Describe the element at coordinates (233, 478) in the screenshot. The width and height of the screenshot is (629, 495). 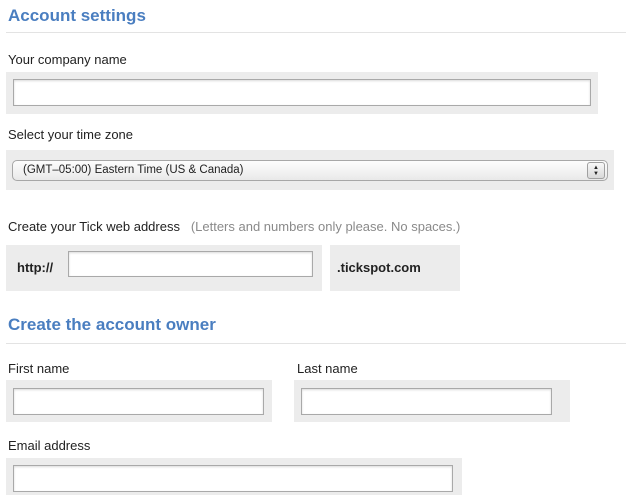
I see `email-input` at that location.